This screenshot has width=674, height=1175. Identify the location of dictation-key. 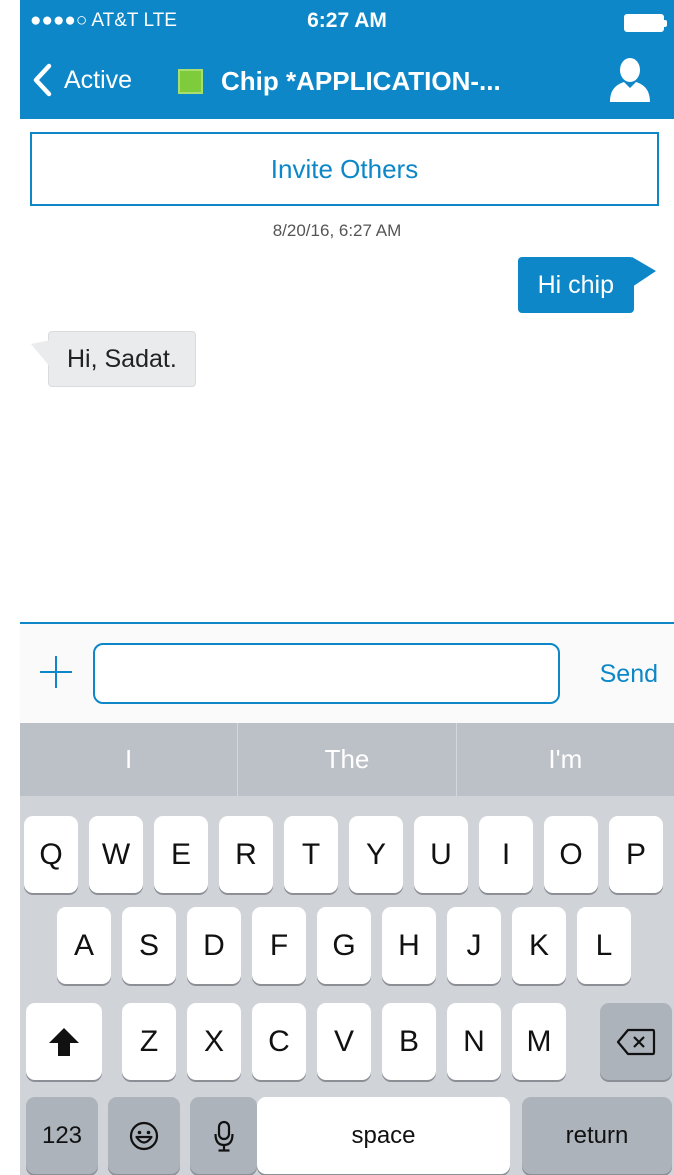
(223, 1135).